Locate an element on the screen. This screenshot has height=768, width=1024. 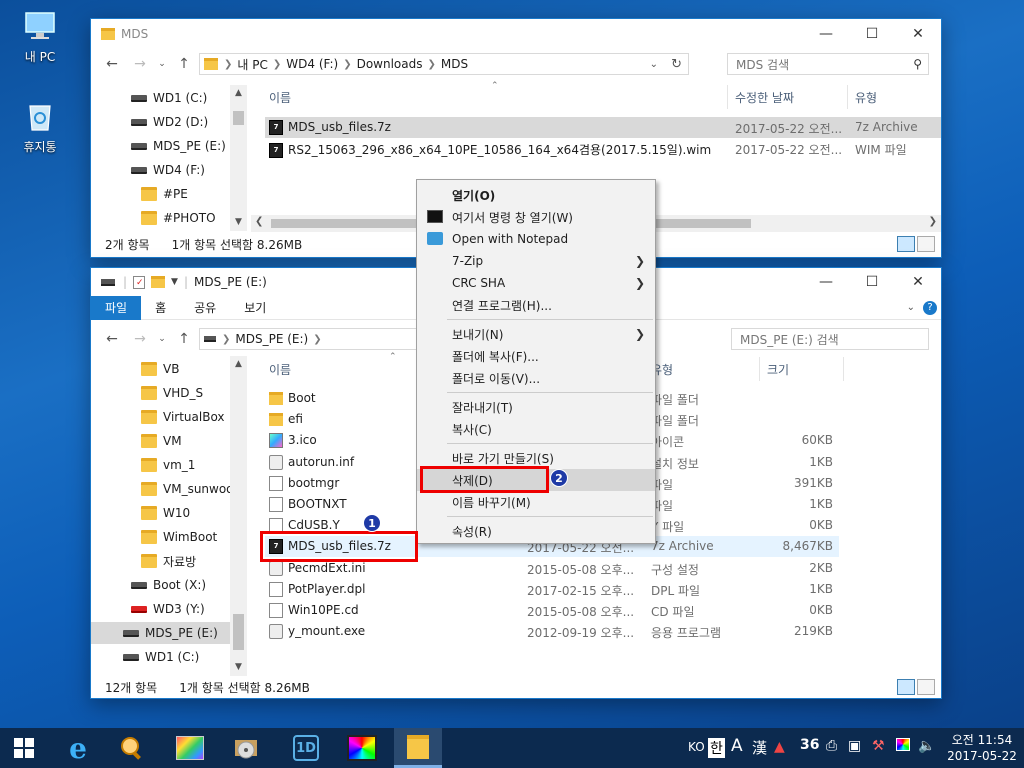
taskbar-color-app is located at coordinates (362, 748).